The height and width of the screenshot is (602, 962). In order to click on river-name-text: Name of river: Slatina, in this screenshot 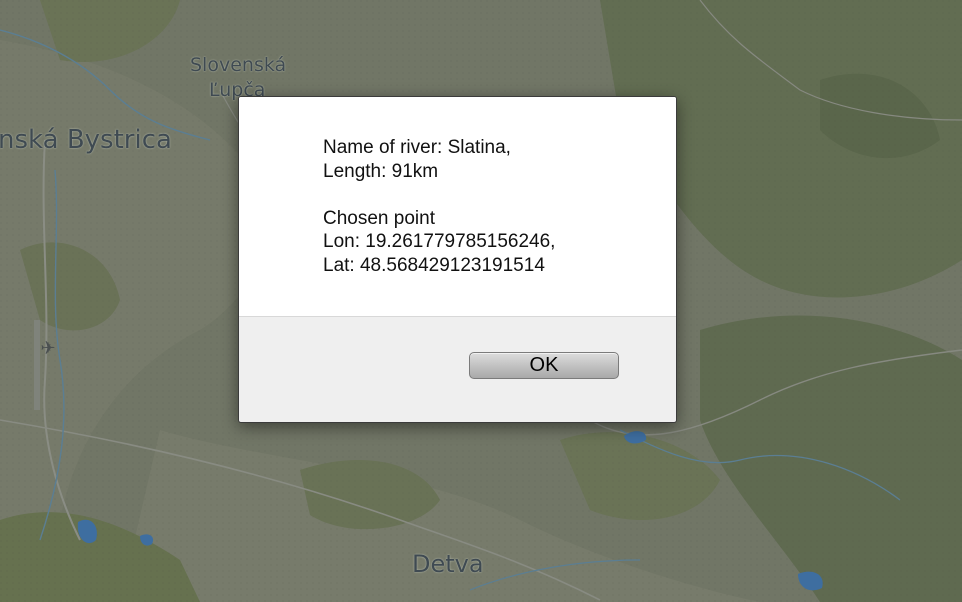, I will do `click(417, 147)`.